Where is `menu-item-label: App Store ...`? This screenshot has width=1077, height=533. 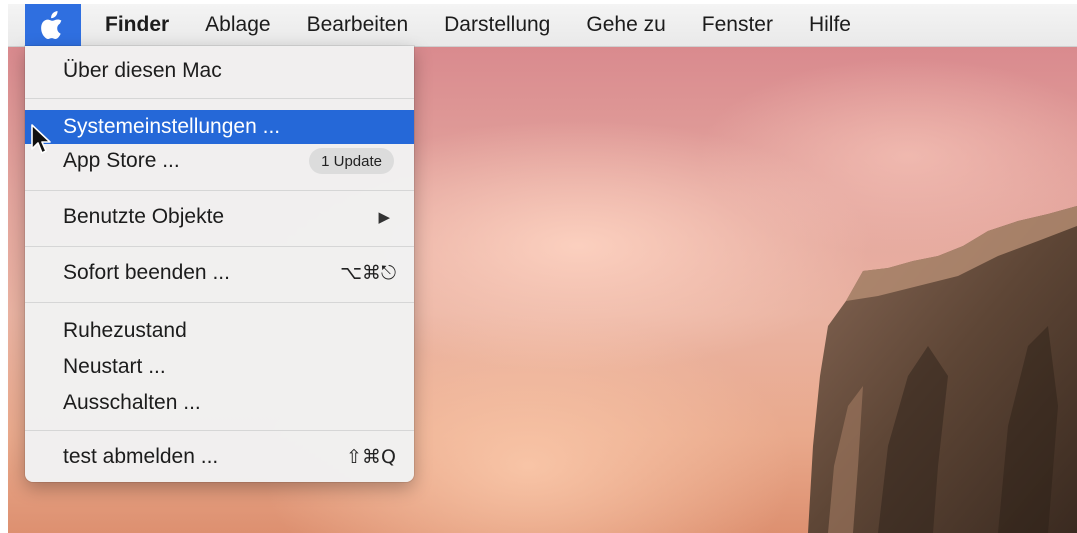 menu-item-label: App Store ... is located at coordinates (121, 160).